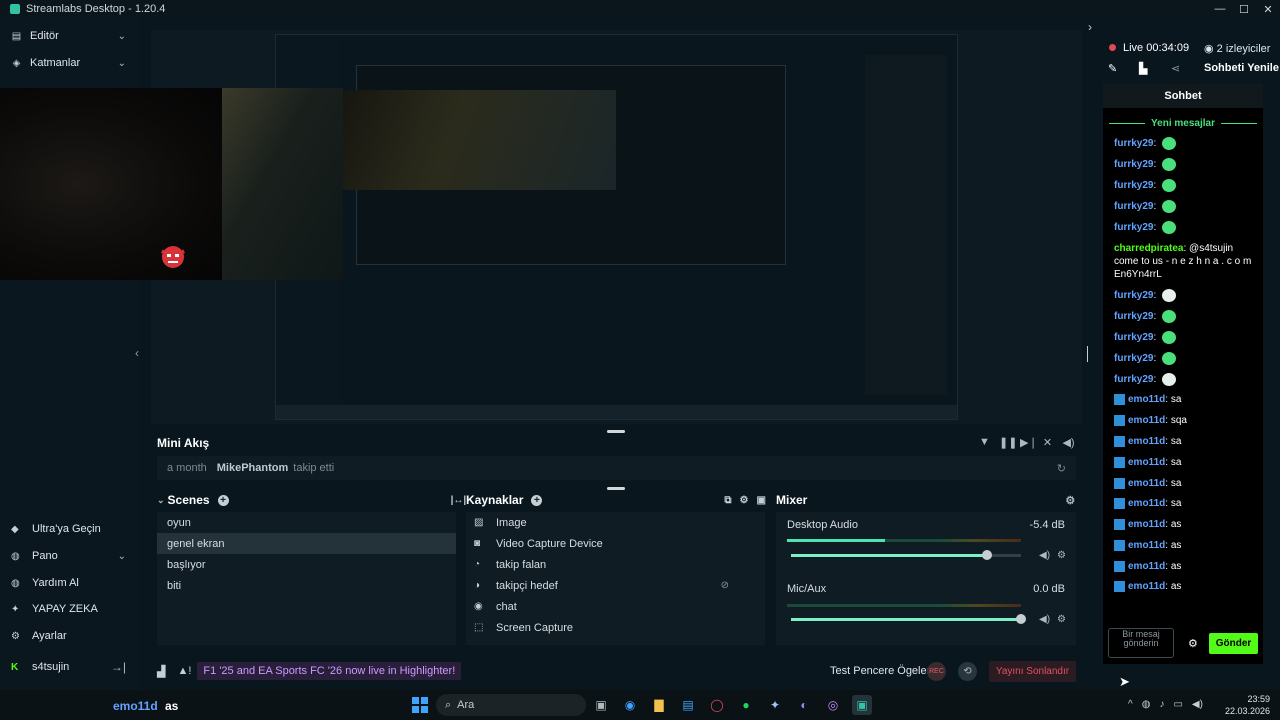 Image resolution: width=1280 pixels, height=720 pixels. I want to click on maximize-icon: ☐, so click(1244, 9).